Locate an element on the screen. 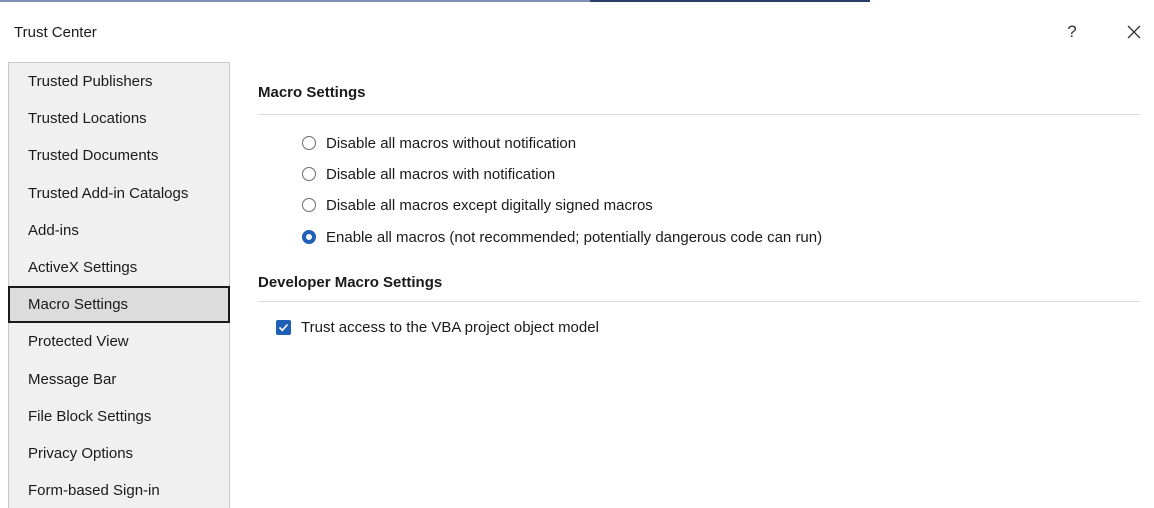 Image resolution: width=1154 pixels, height=508 pixels. sidebar-item-form-based-sign-in: Form-based Sign-in is located at coordinates (119, 490).